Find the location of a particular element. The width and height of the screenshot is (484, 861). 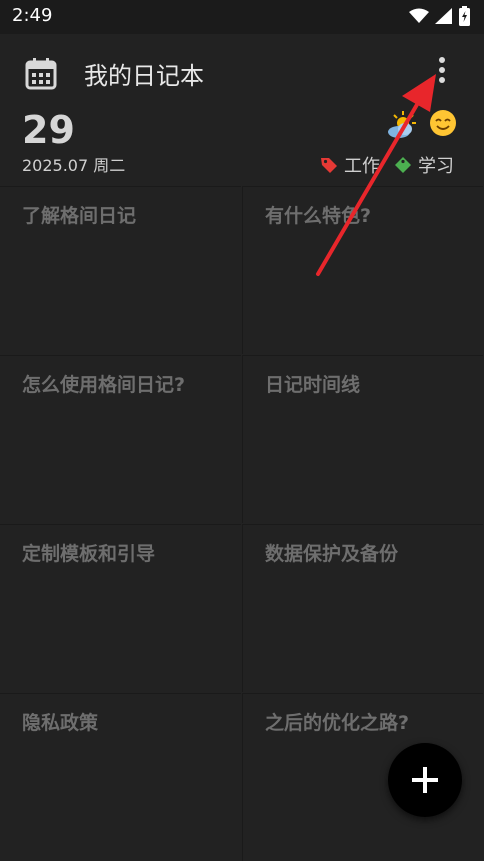

cell-title: 定制模板和引导 is located at coordinates (89, 554).